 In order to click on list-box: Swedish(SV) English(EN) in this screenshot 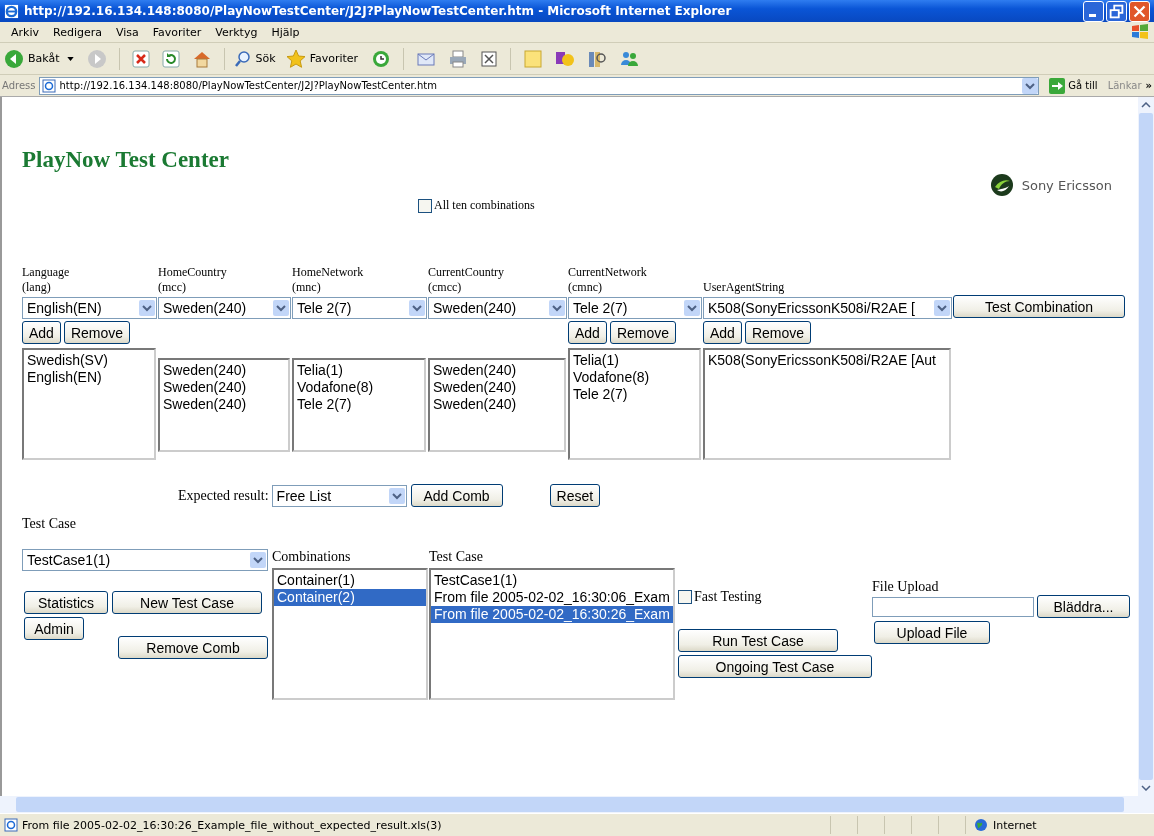, I will do `click(89, 404)`.